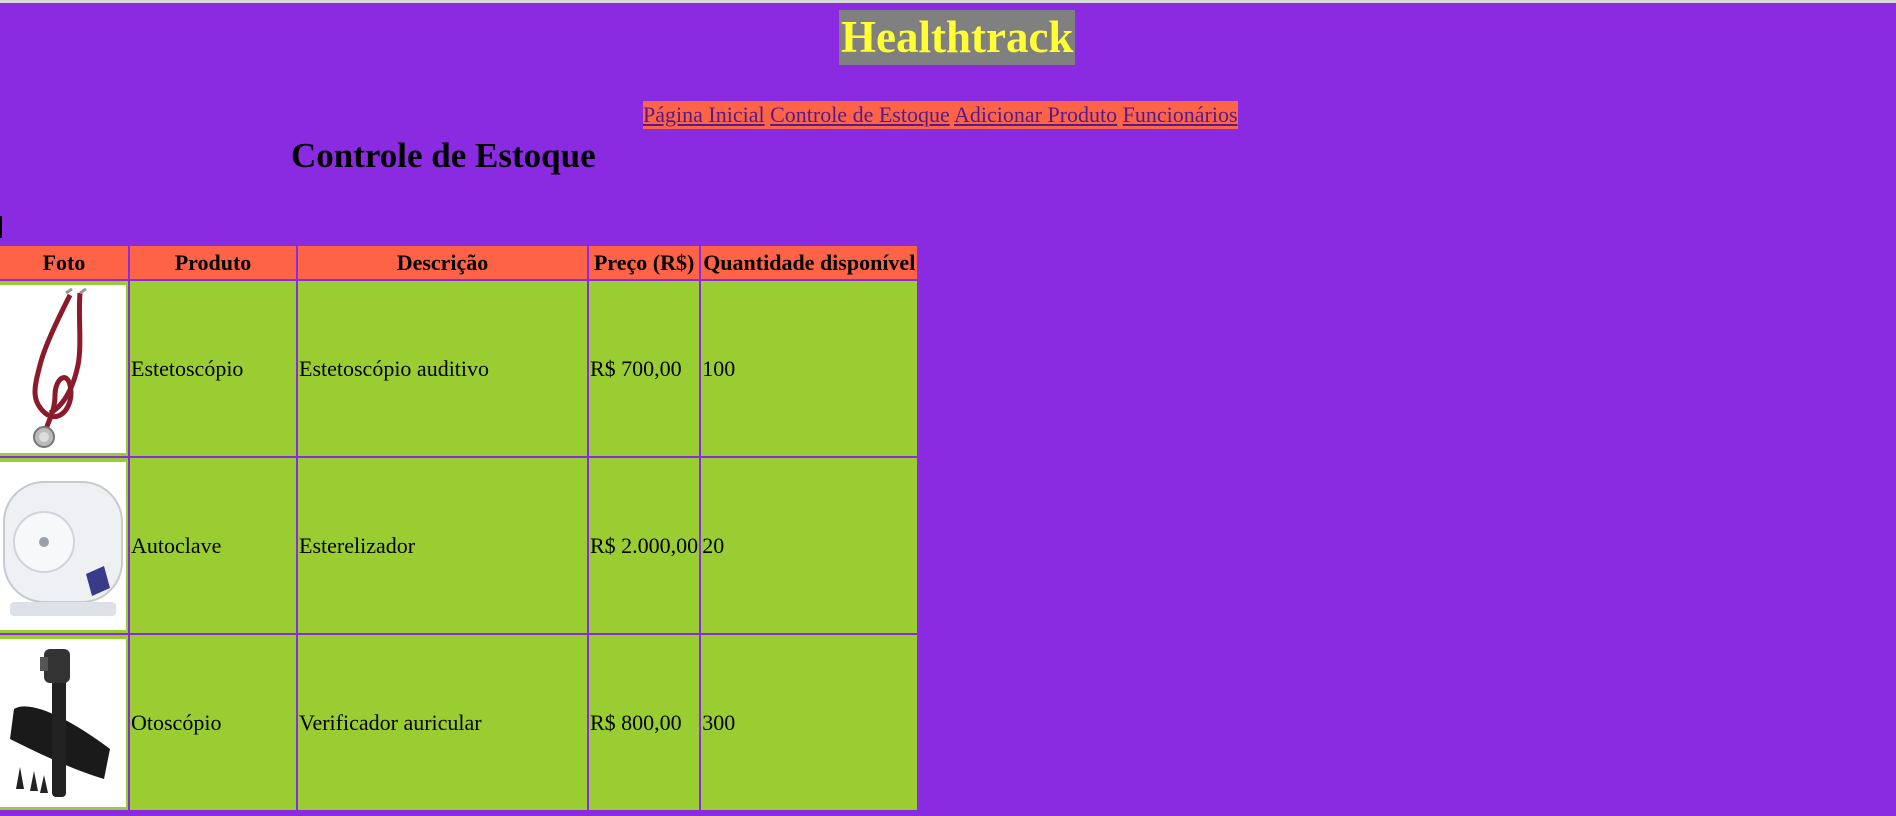  What do you see at coordinates (644, 545) in the screenshot?
I see `cell-preco: R$ 2.000,00` at bounding box center [644, 545].